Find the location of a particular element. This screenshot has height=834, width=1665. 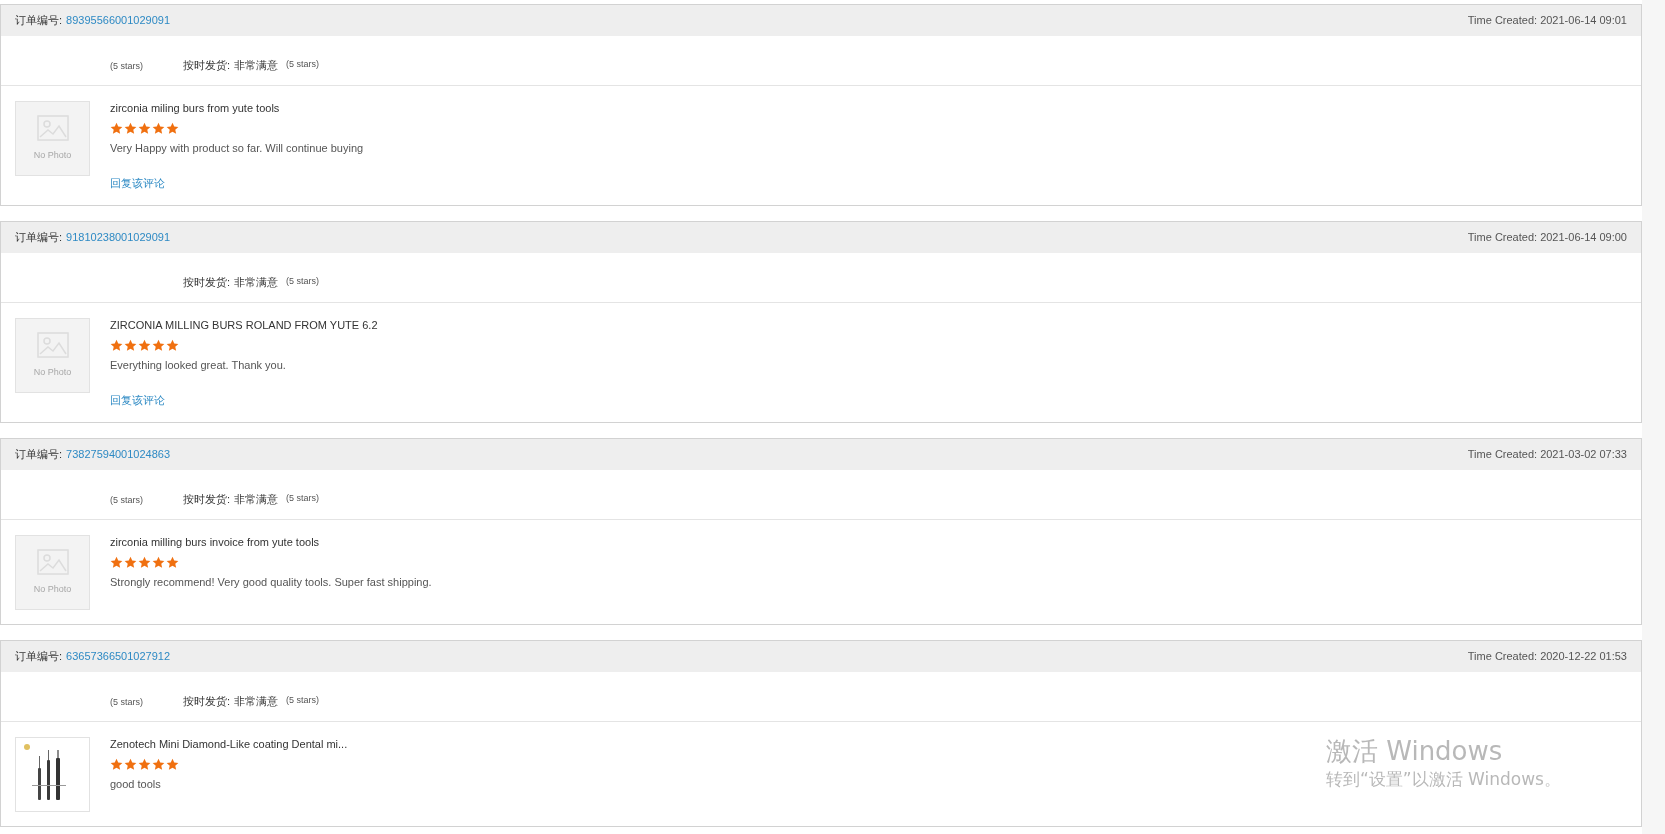

order-number-link: 91810238001029091 is located at coordinates (118, 237).